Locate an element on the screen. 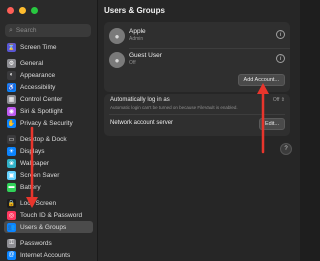  minimize-button is located at coordinates (22, 10).